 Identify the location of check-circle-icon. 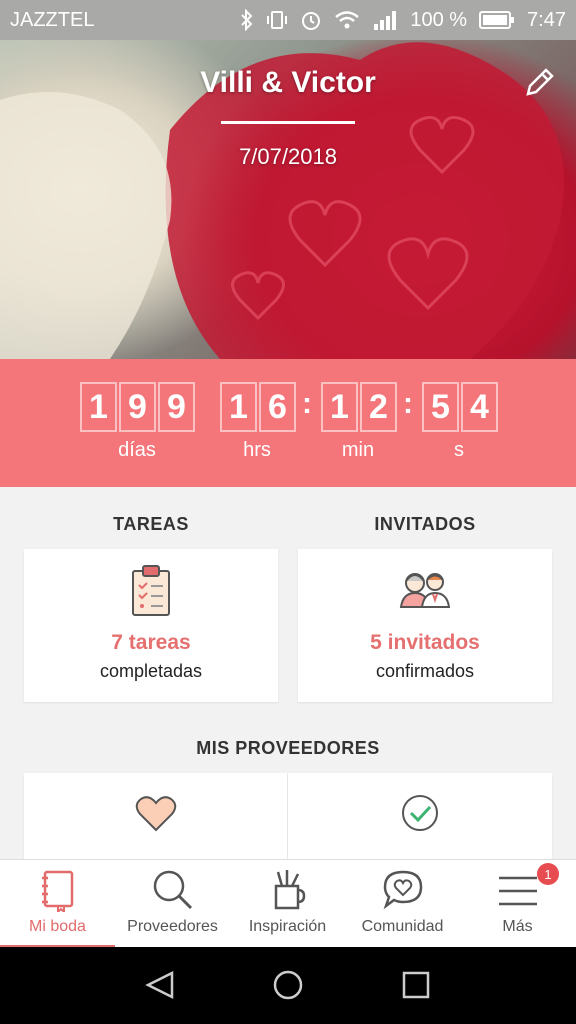
(420, 815).